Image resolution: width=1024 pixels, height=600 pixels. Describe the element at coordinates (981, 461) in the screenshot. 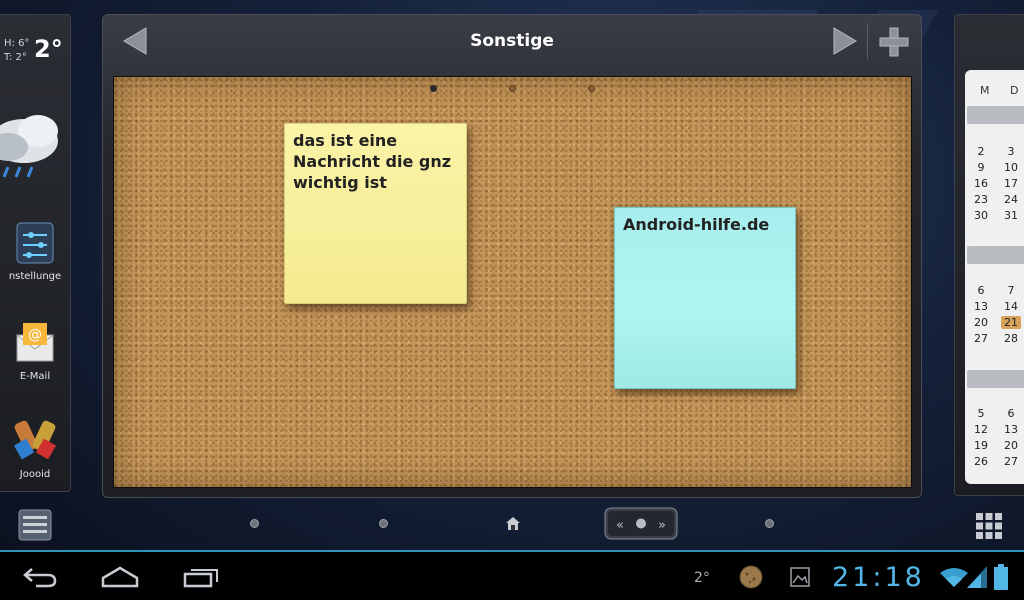

I see `calendar-day: 26` at that location.